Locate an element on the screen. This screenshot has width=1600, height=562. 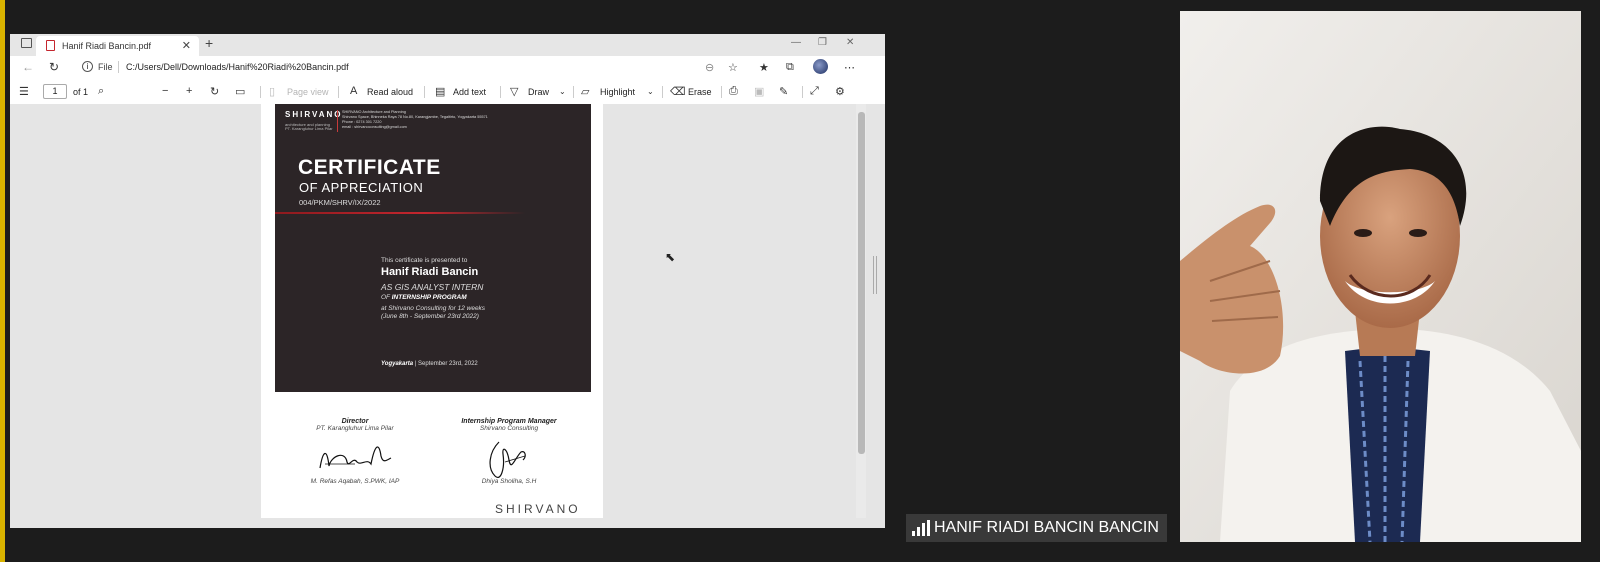
resize-handle is located at coordinates (875, 275).